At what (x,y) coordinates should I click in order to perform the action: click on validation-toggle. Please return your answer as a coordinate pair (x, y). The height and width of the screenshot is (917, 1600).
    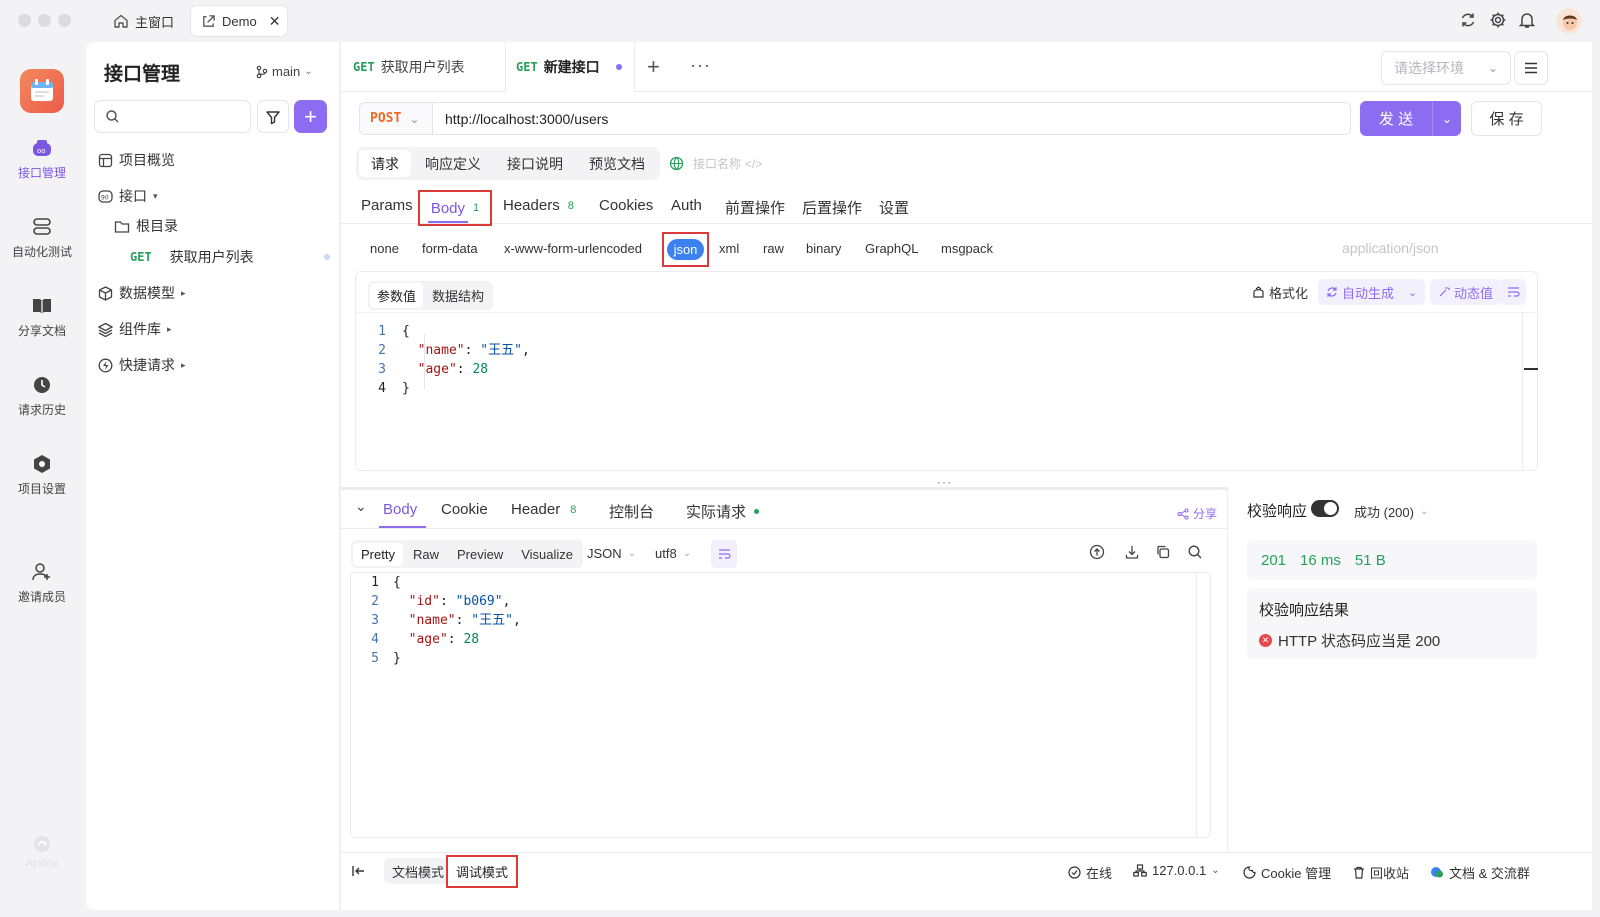
    Looking at the image, I should click on (1325, 508).